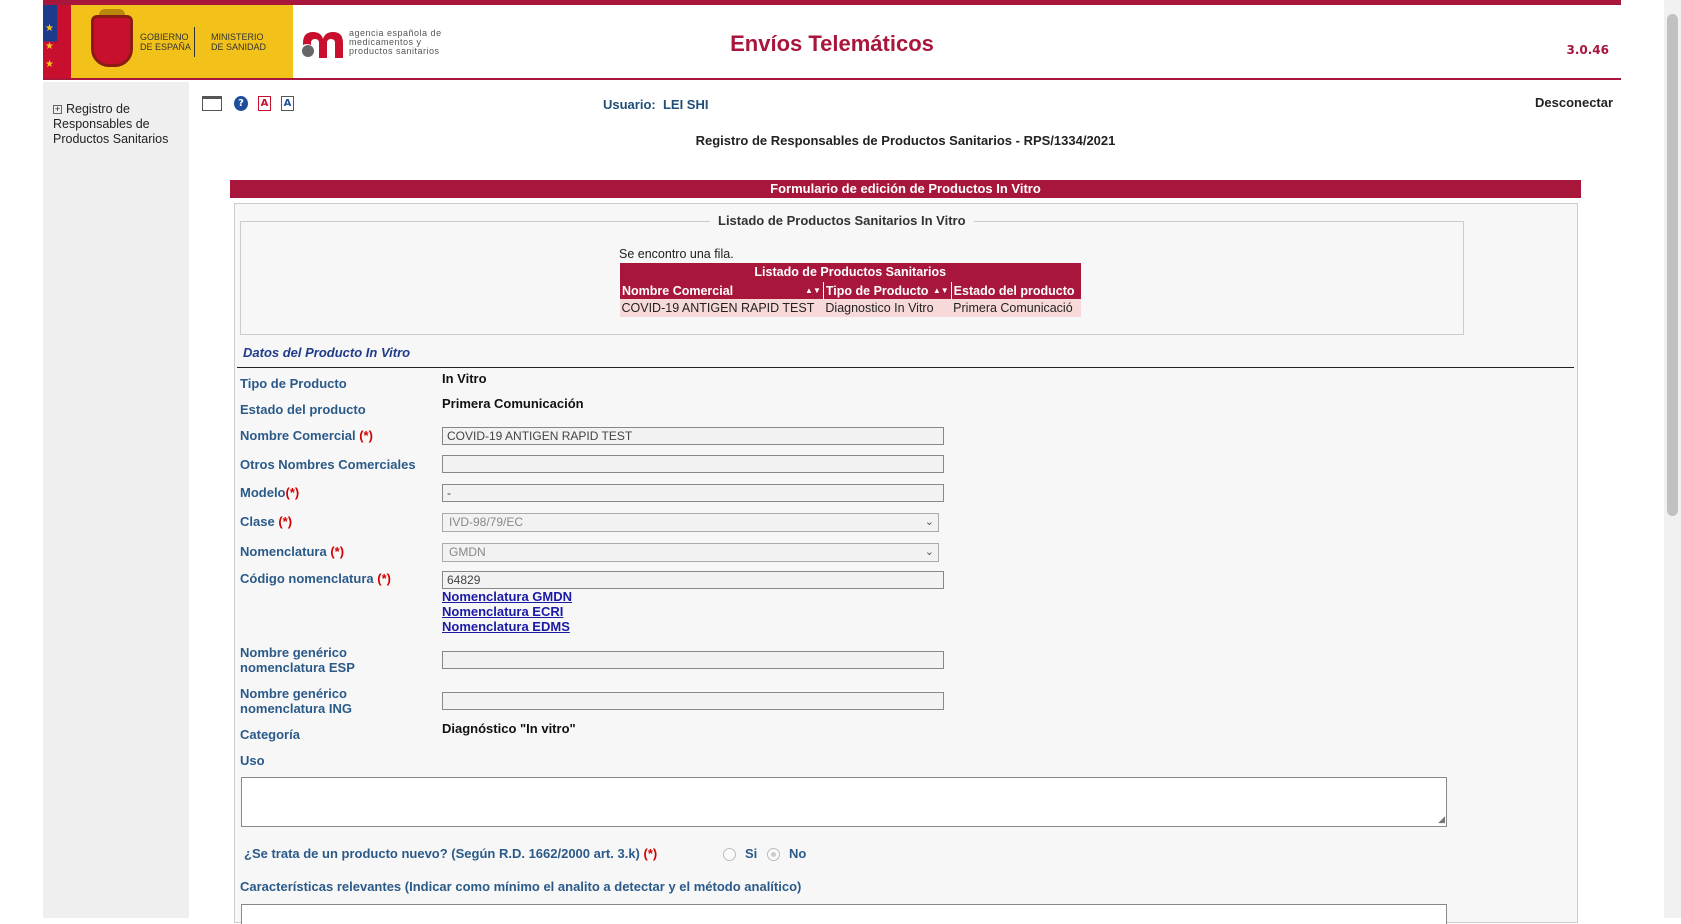  I want to click on otros-label: Otros Nombres Comerciales, so click(328, 464).